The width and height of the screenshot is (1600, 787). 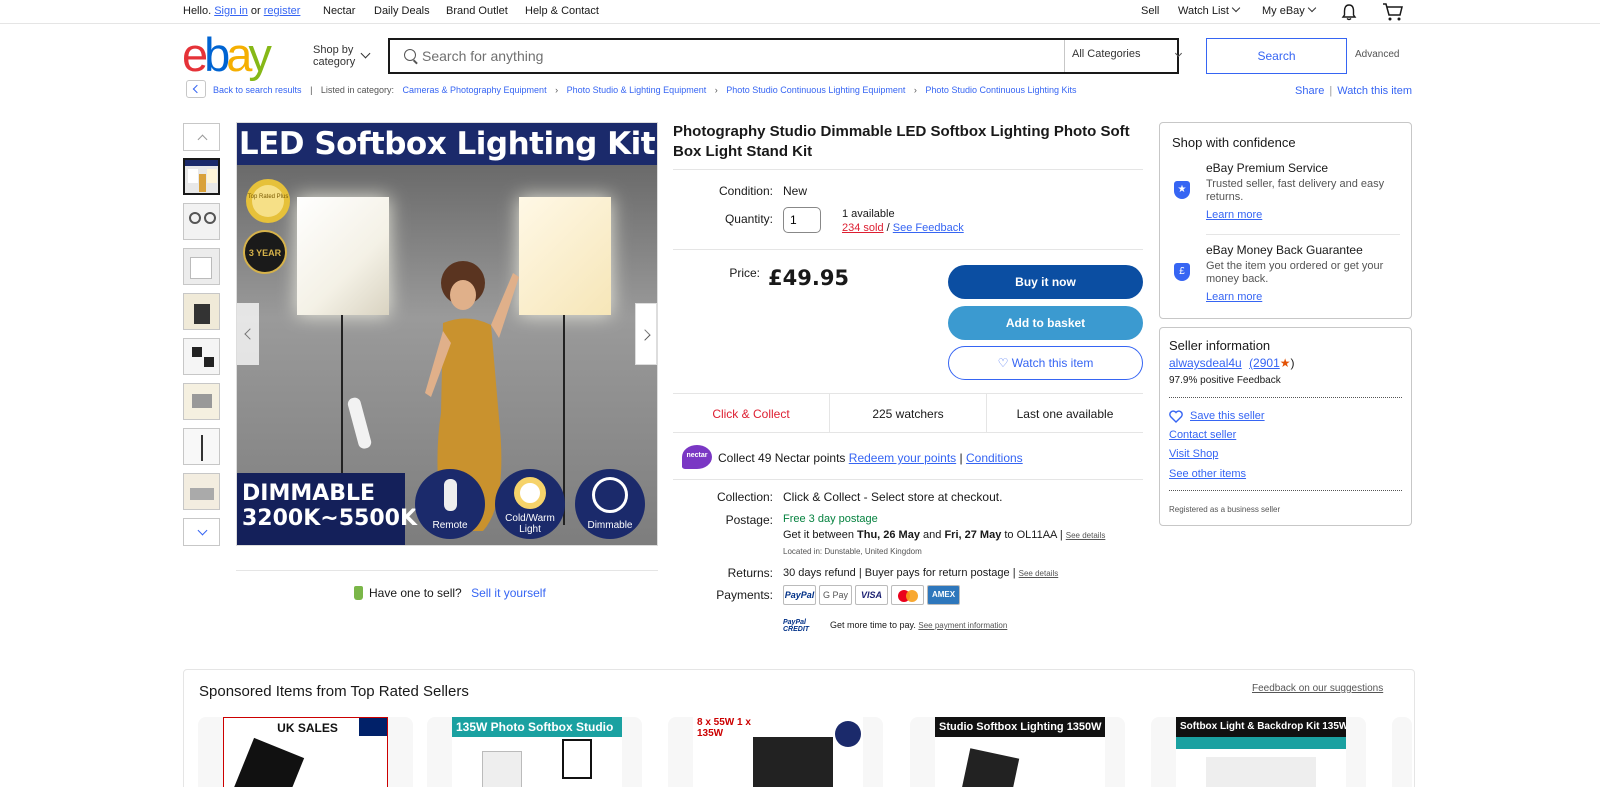 What do you see at coordinates (282, 11) in the screenshot?
I see `register-link: register` at bounding box center [282, 11].